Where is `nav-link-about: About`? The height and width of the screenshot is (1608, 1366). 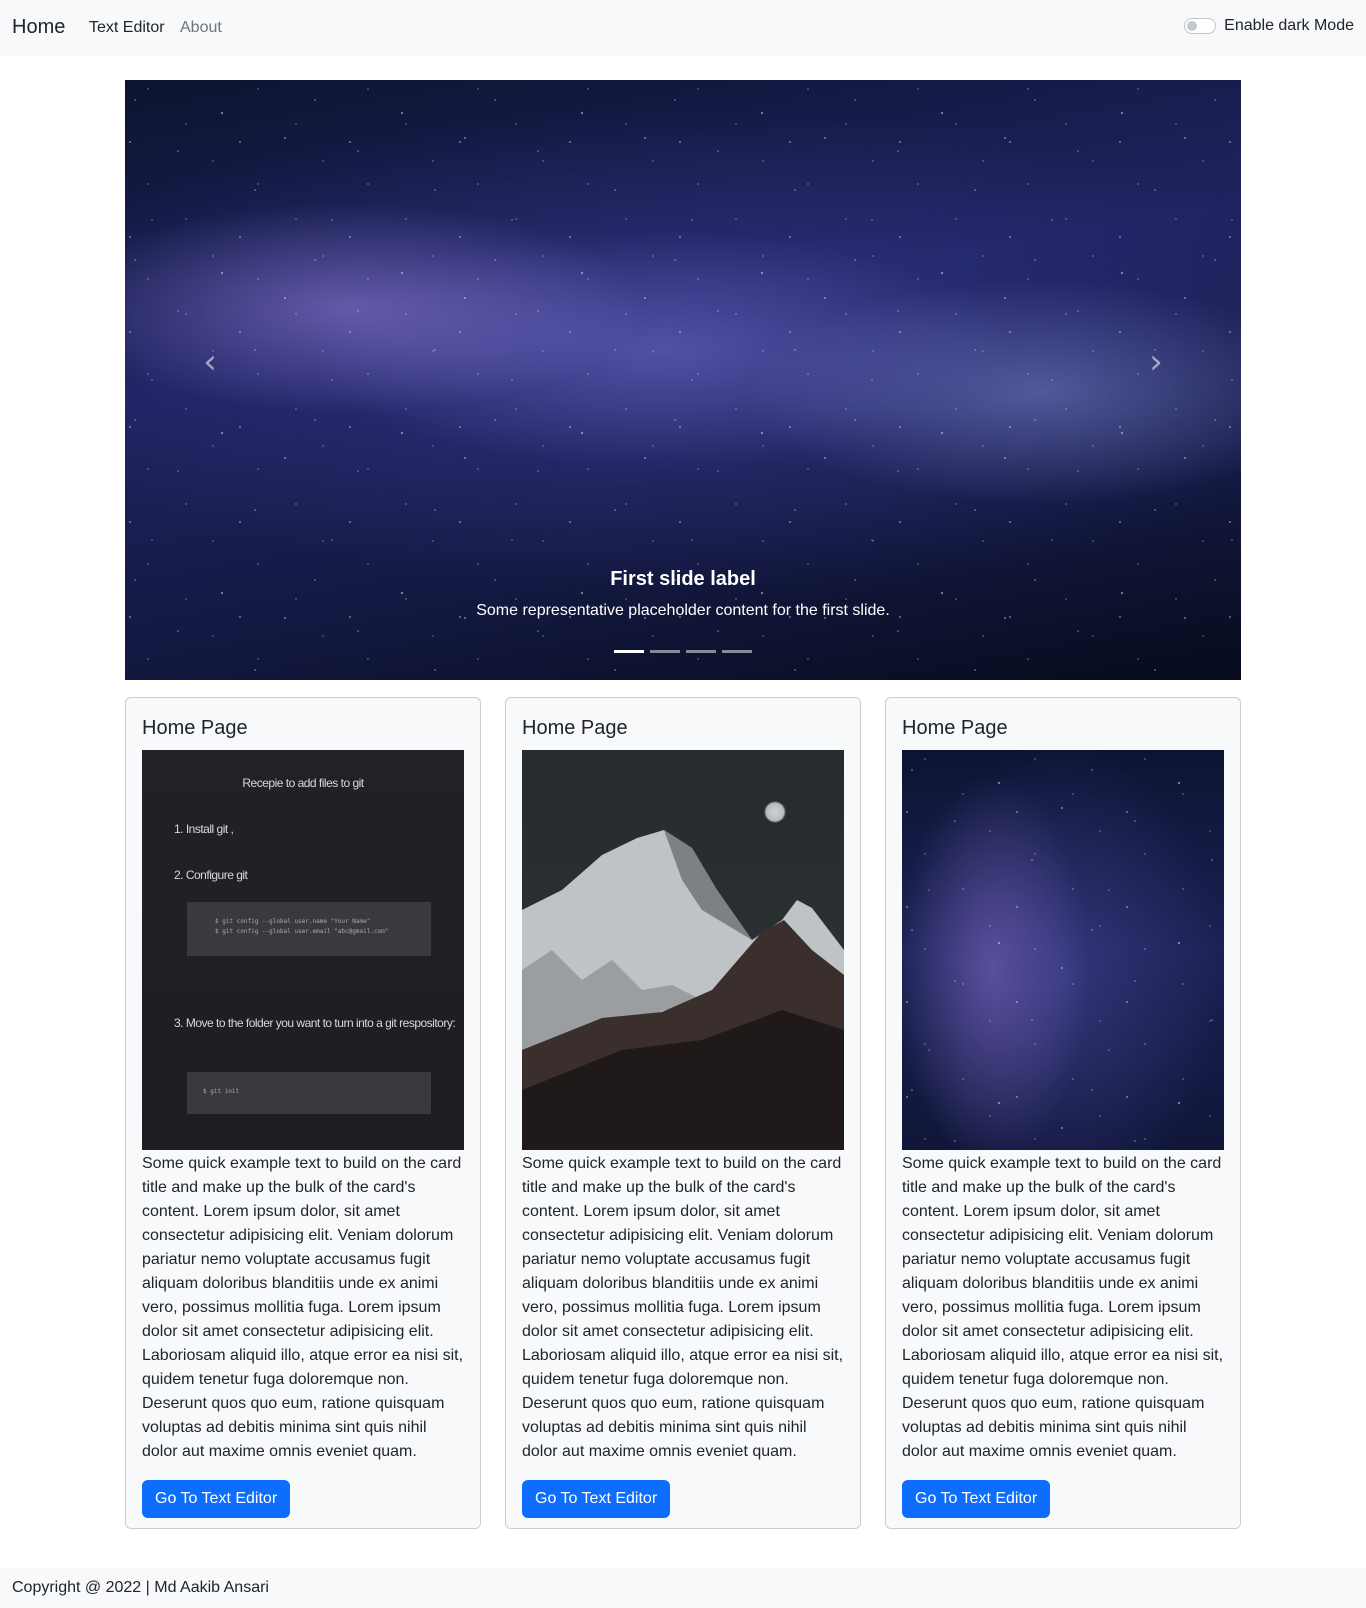
nav-link-about: About is located at coordinates (201, 28).